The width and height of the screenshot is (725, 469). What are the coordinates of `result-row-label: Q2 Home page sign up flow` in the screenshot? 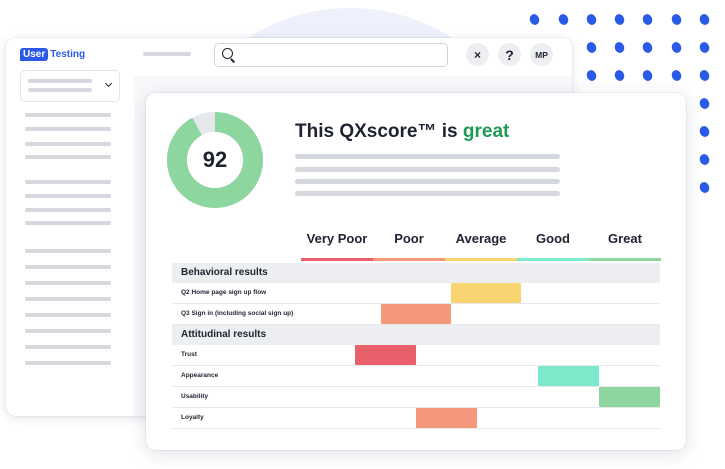 It's located at (224, 292).